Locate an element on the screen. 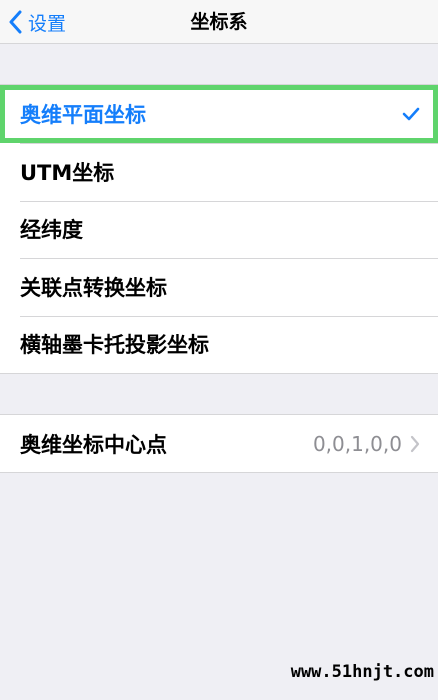  watermark: www.51hnjt.com is located at coordinates (362, 672).